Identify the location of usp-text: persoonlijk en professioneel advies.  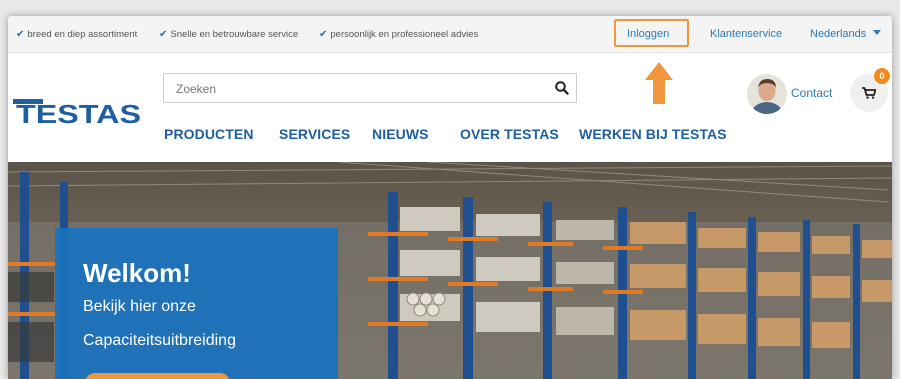
(404, 34).